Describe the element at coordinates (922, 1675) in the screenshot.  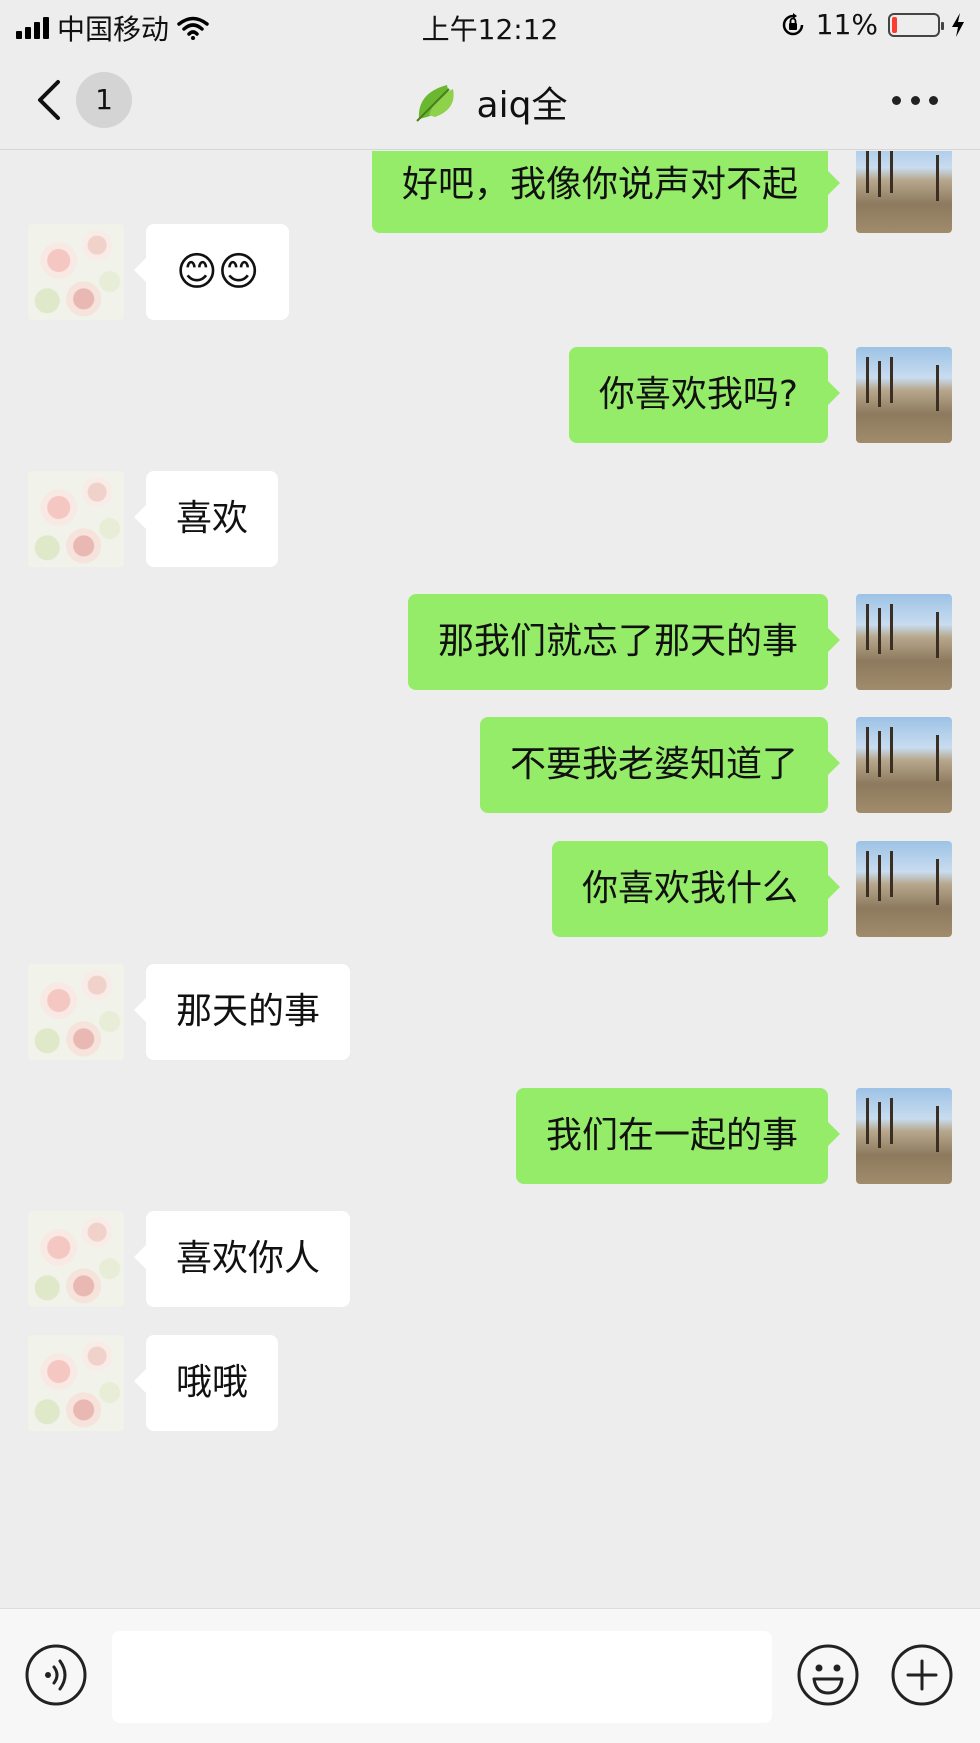
I see `plus-icon` at that location.